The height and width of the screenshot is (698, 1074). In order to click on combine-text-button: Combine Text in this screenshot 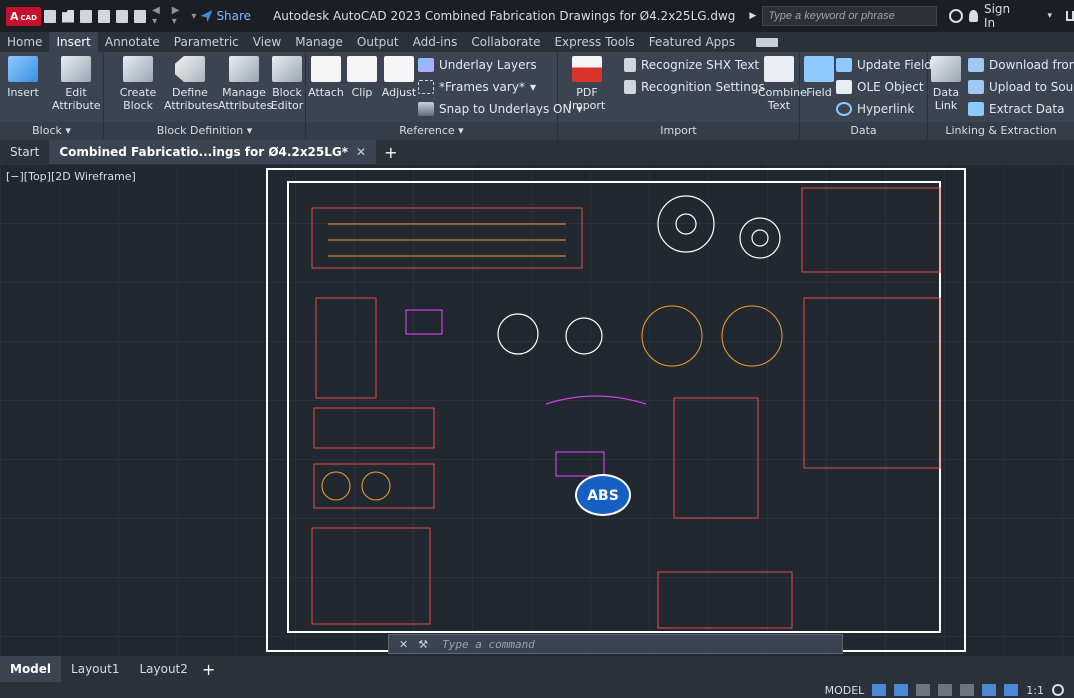, I will do `click(782, 84)`.